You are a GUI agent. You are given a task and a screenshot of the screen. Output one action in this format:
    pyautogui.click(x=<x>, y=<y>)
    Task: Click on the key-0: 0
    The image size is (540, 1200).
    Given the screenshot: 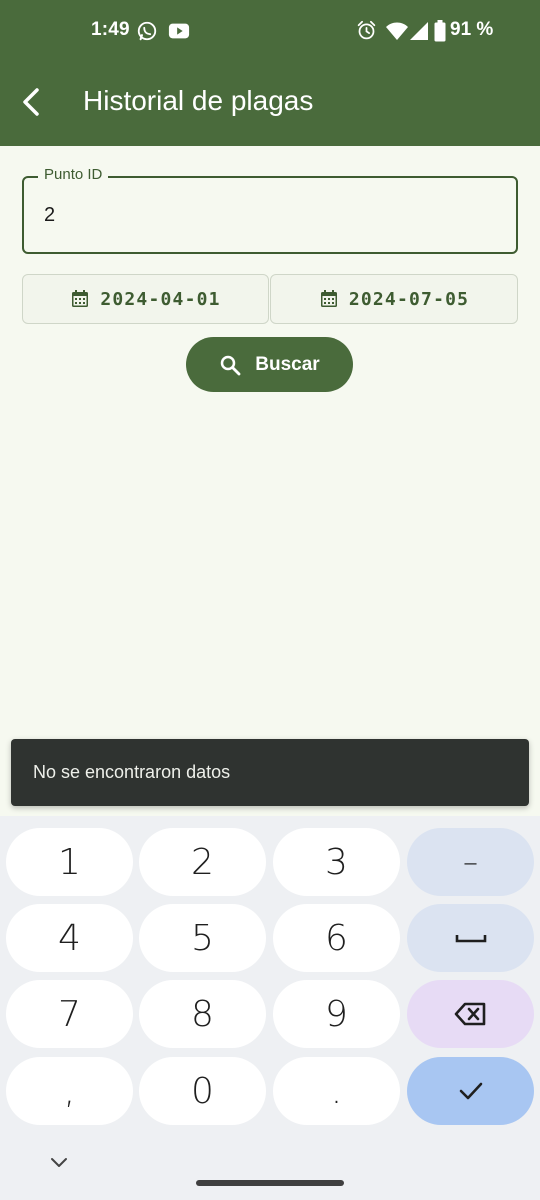 What is the action you would take?
    pyautogui.click(x=202, y=1091)
    